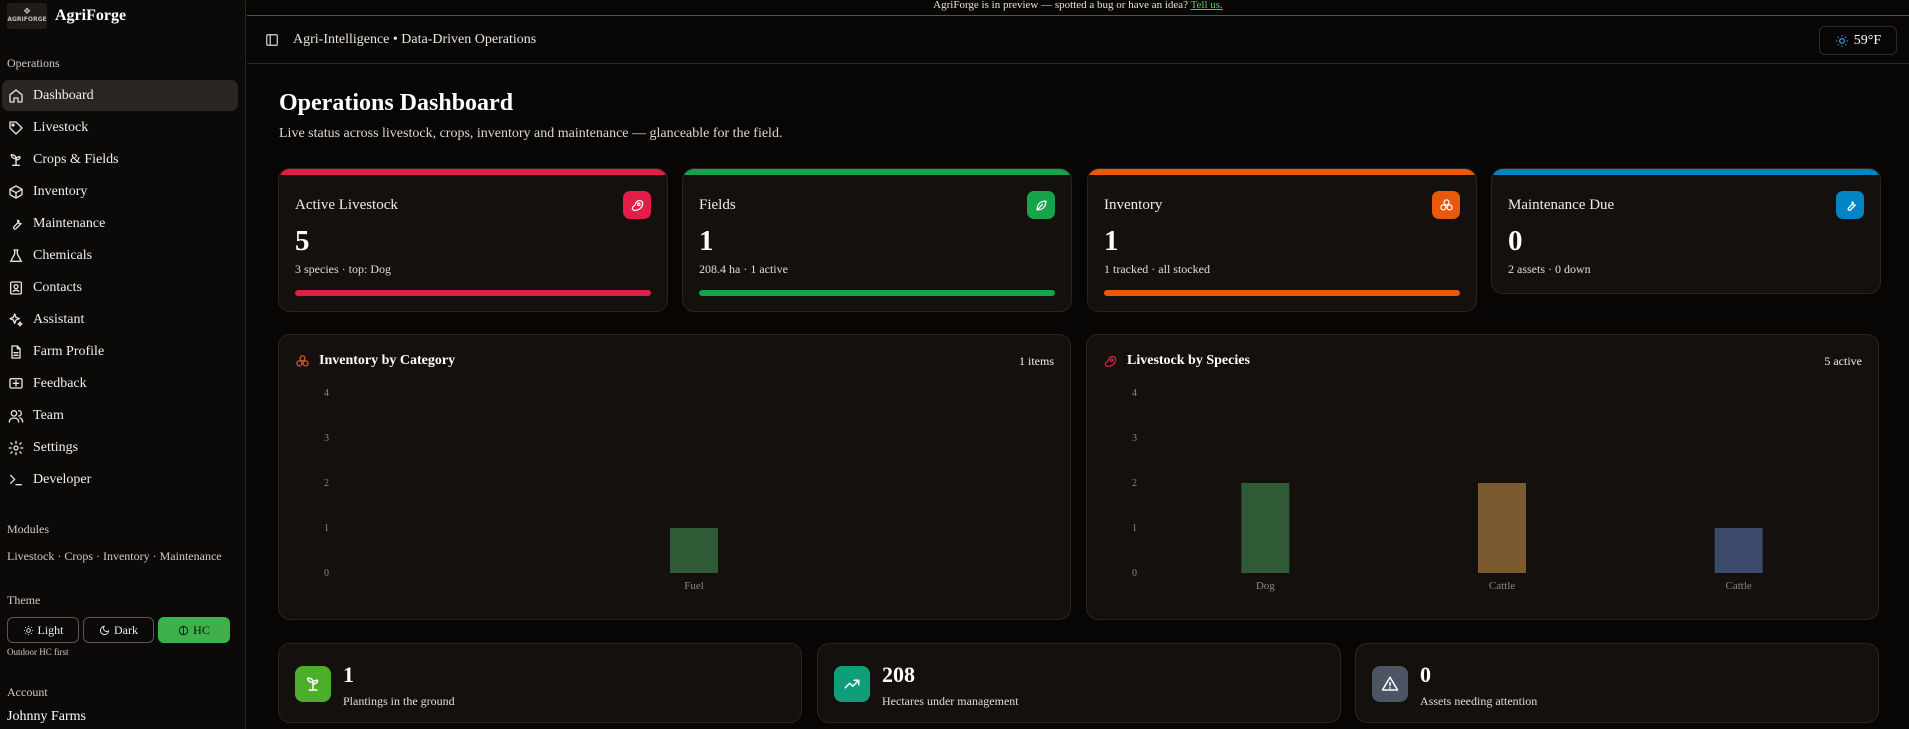 This screenshot has height=729, width=1909. What do you see at coordinates (272, 40) in the screenshot?
I see `sidebar-toggle-icon` at bounding box center [272, 40].